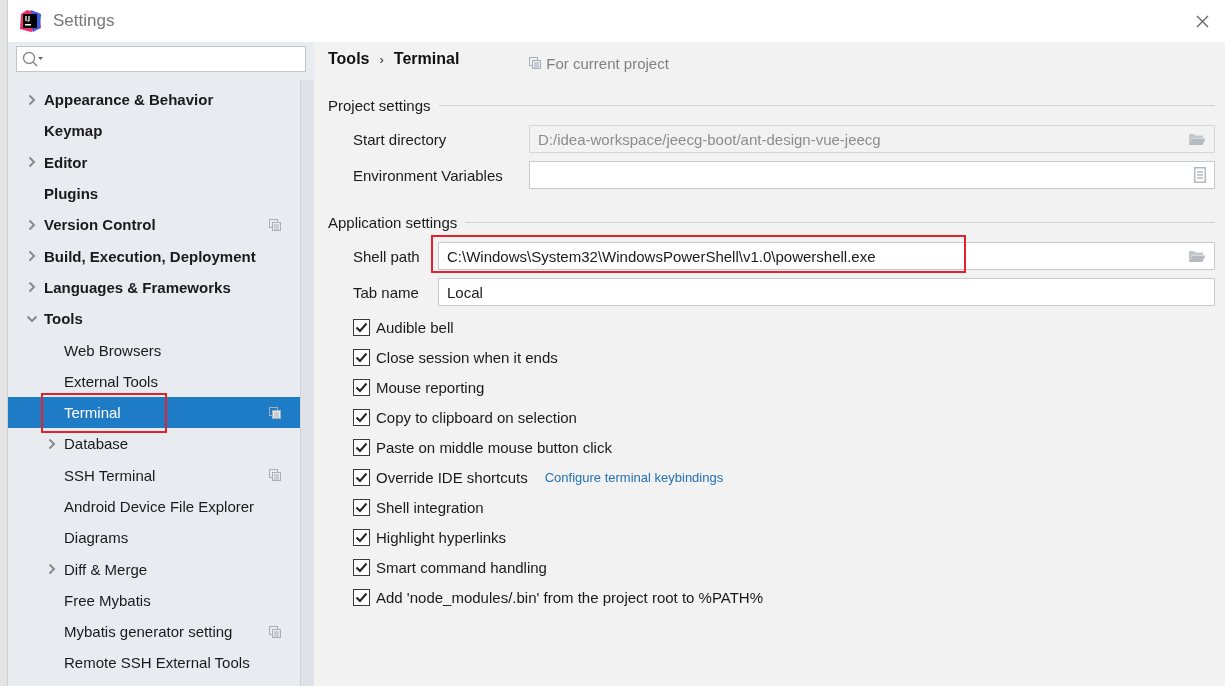  Describe the element at coordinates (461, 567) in the screenshot. I see `checkbox-label: Smart command handling` at that location.